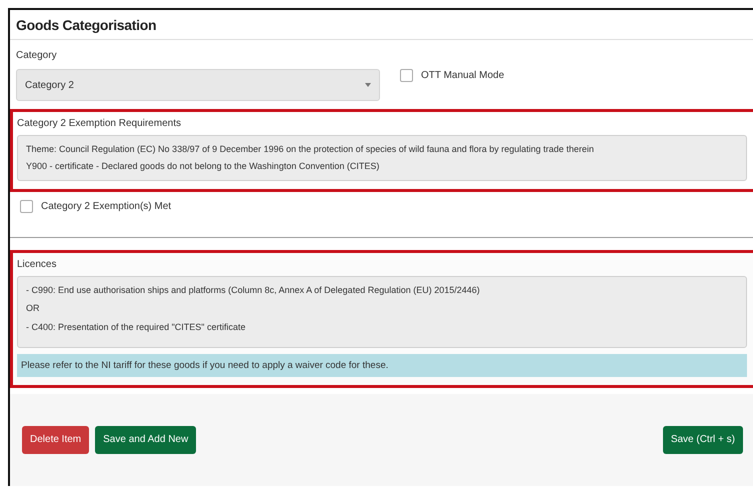 This screenshot has height=488, width=753. What do you see at coordinates (198, 85) in the screenshot?
I see `category-select: Category 2` at bounding box center [198, 85].